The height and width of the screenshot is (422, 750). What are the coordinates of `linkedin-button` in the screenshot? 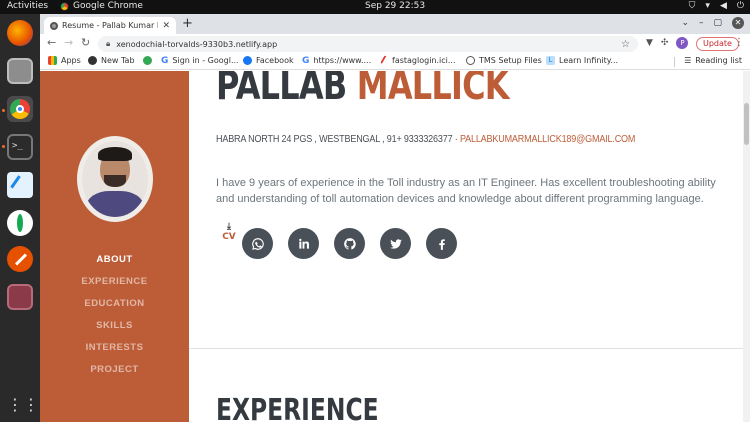 It's located at (303, 243).